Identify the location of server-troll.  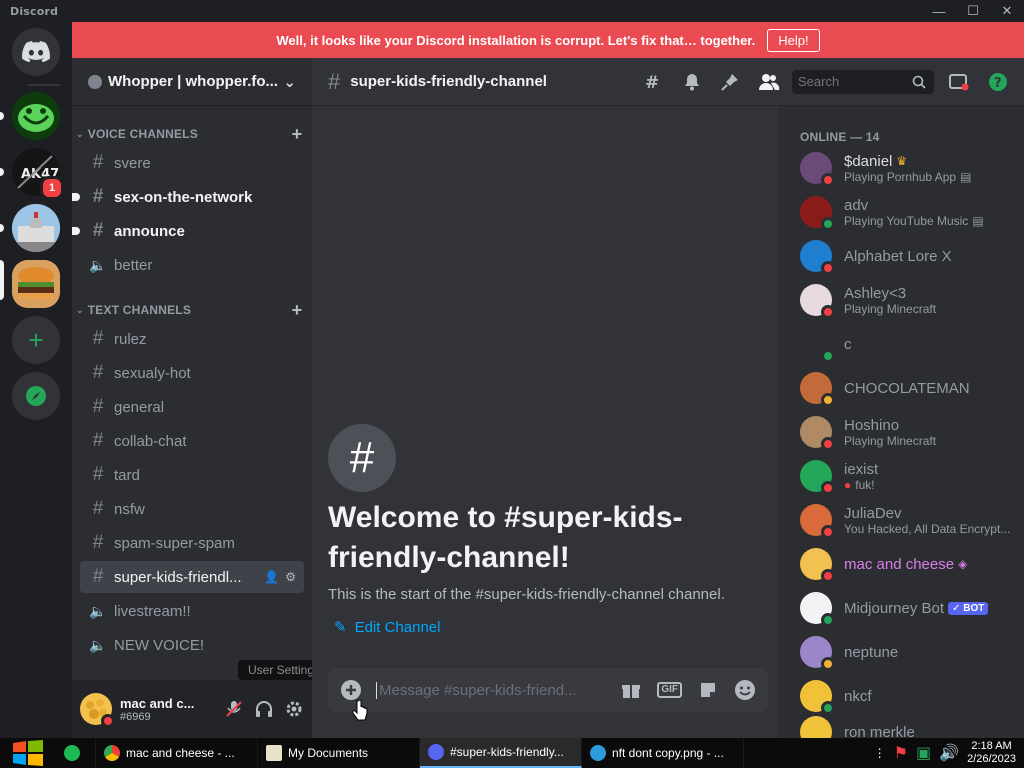
(36, 116).